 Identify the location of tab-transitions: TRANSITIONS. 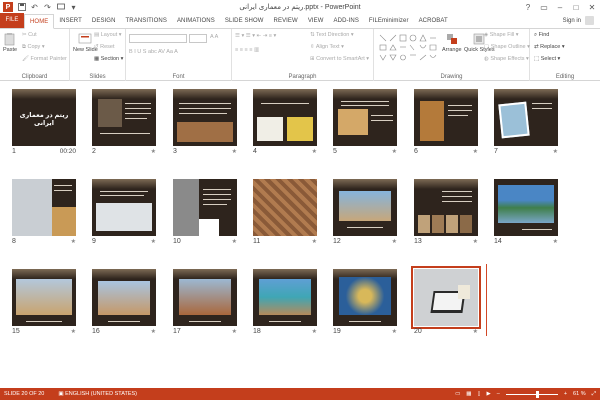
(146, 21).